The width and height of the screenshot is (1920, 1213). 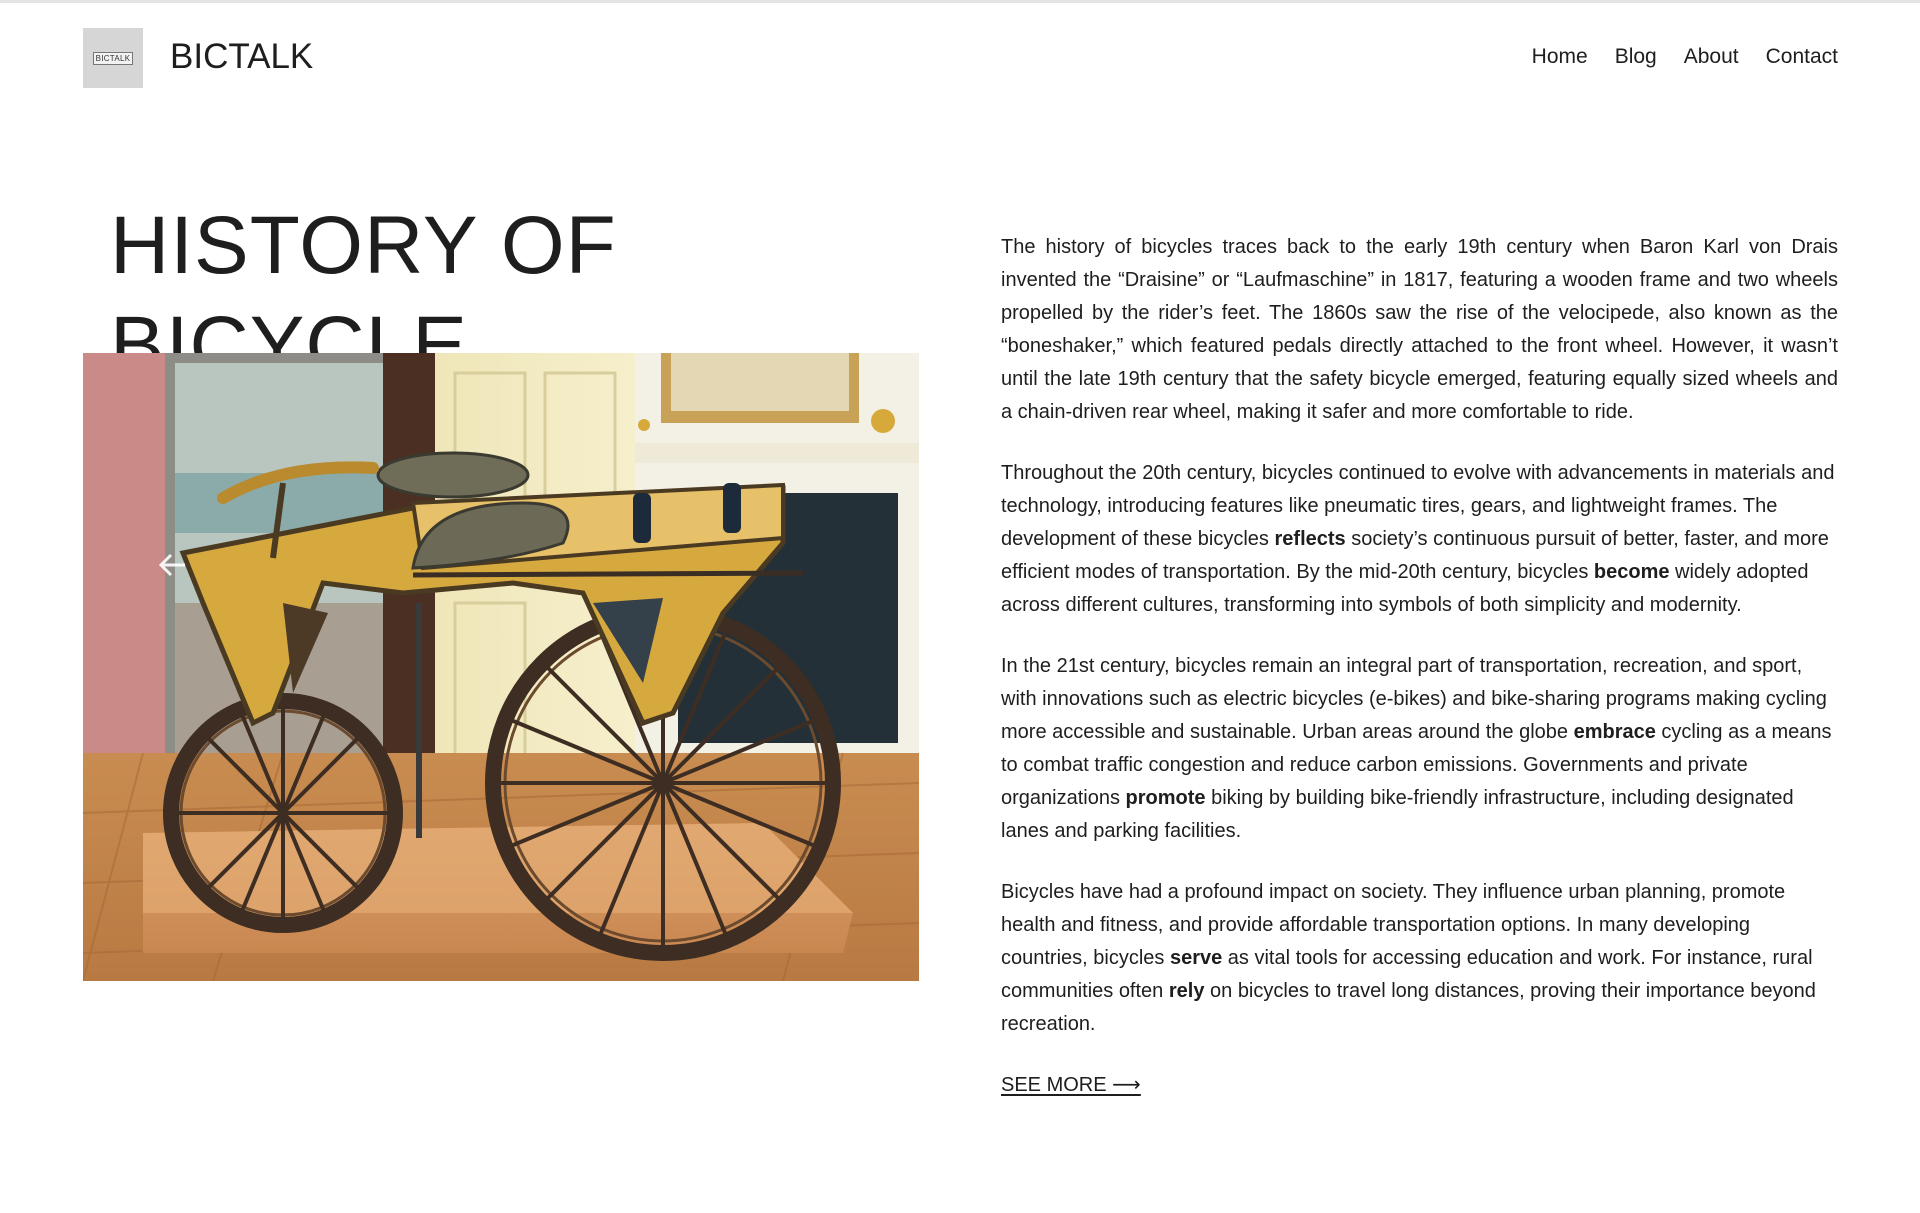 I want to click on main-nav: Home Blog About Contact, so click(x=1685, y=57).